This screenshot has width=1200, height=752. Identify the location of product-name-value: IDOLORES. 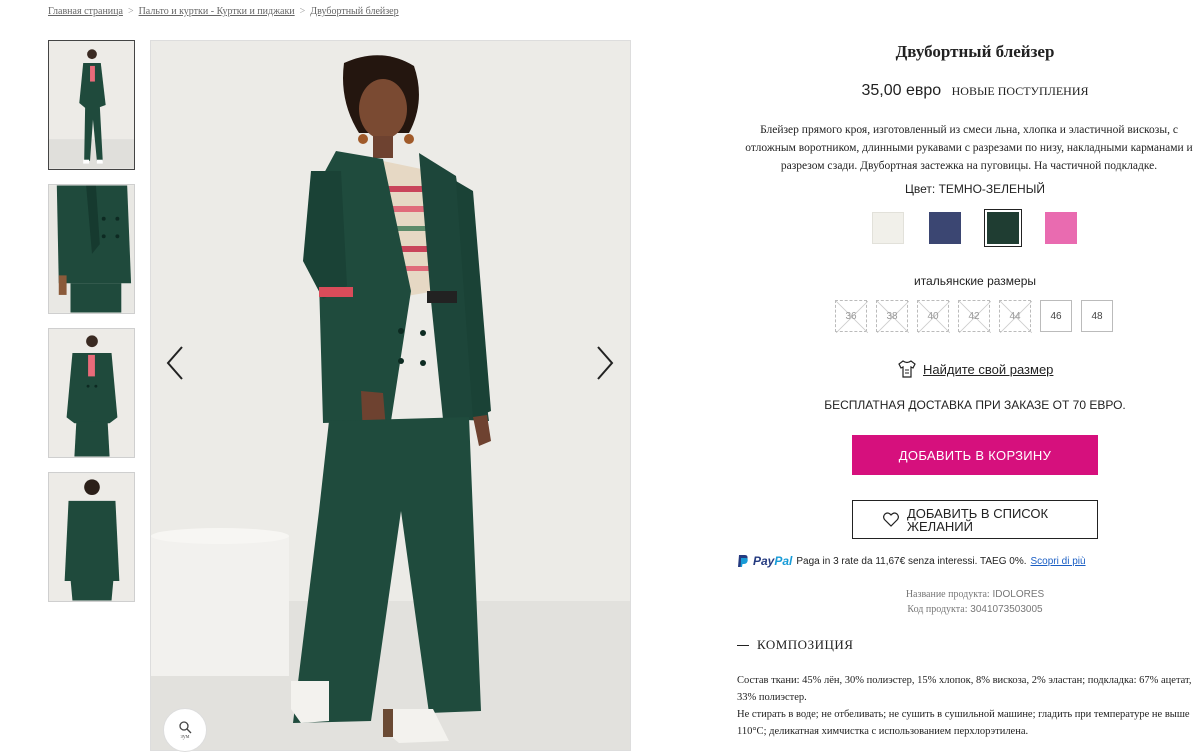
(1018, 594).